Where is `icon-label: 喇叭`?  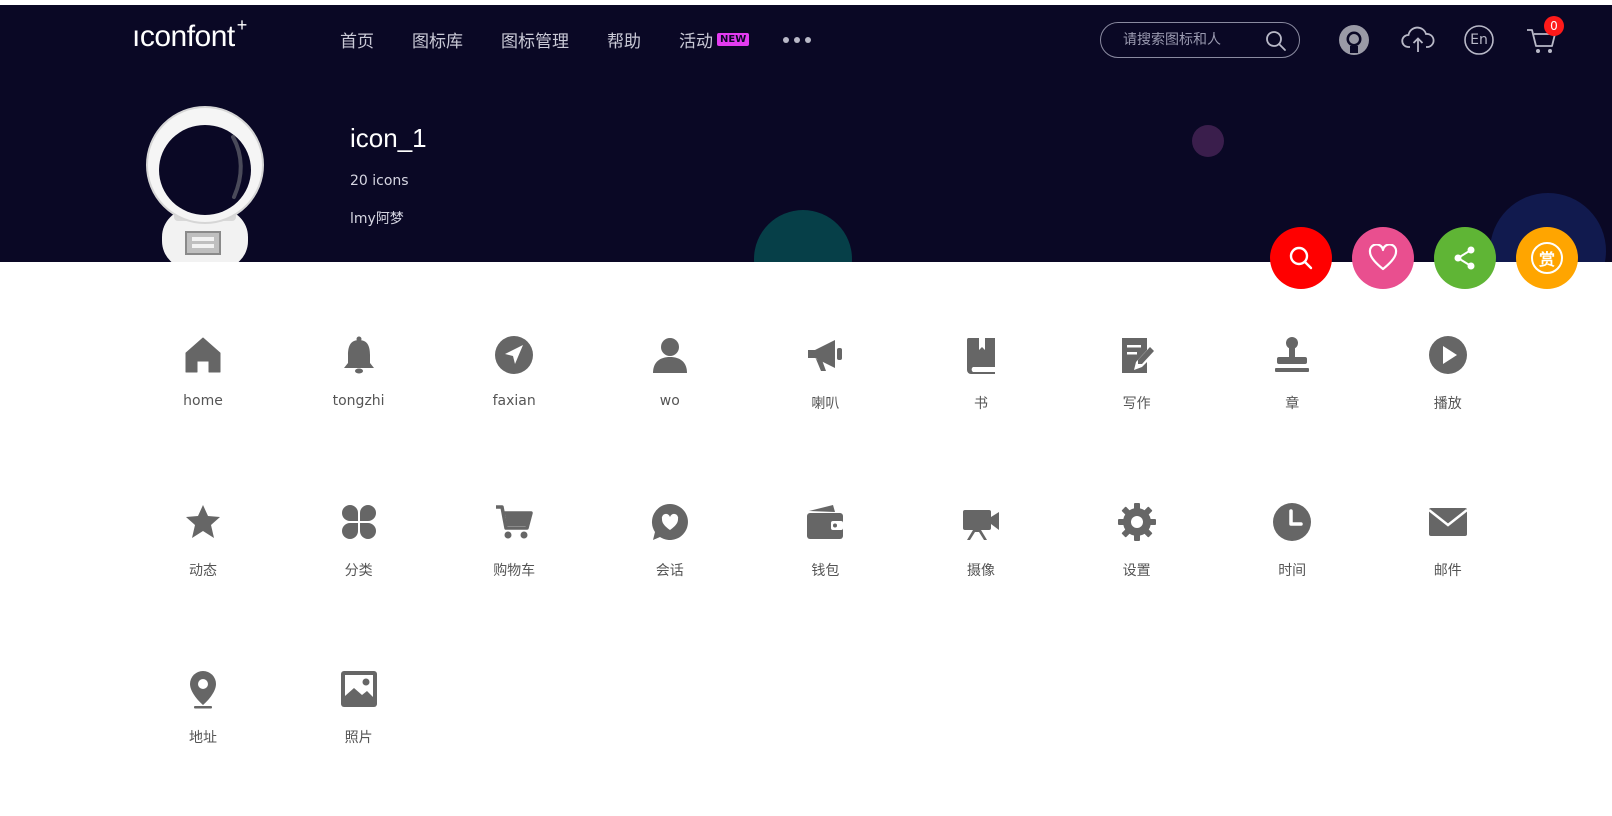
icon-label: 喇叭 is located at coordinates (825, 404).